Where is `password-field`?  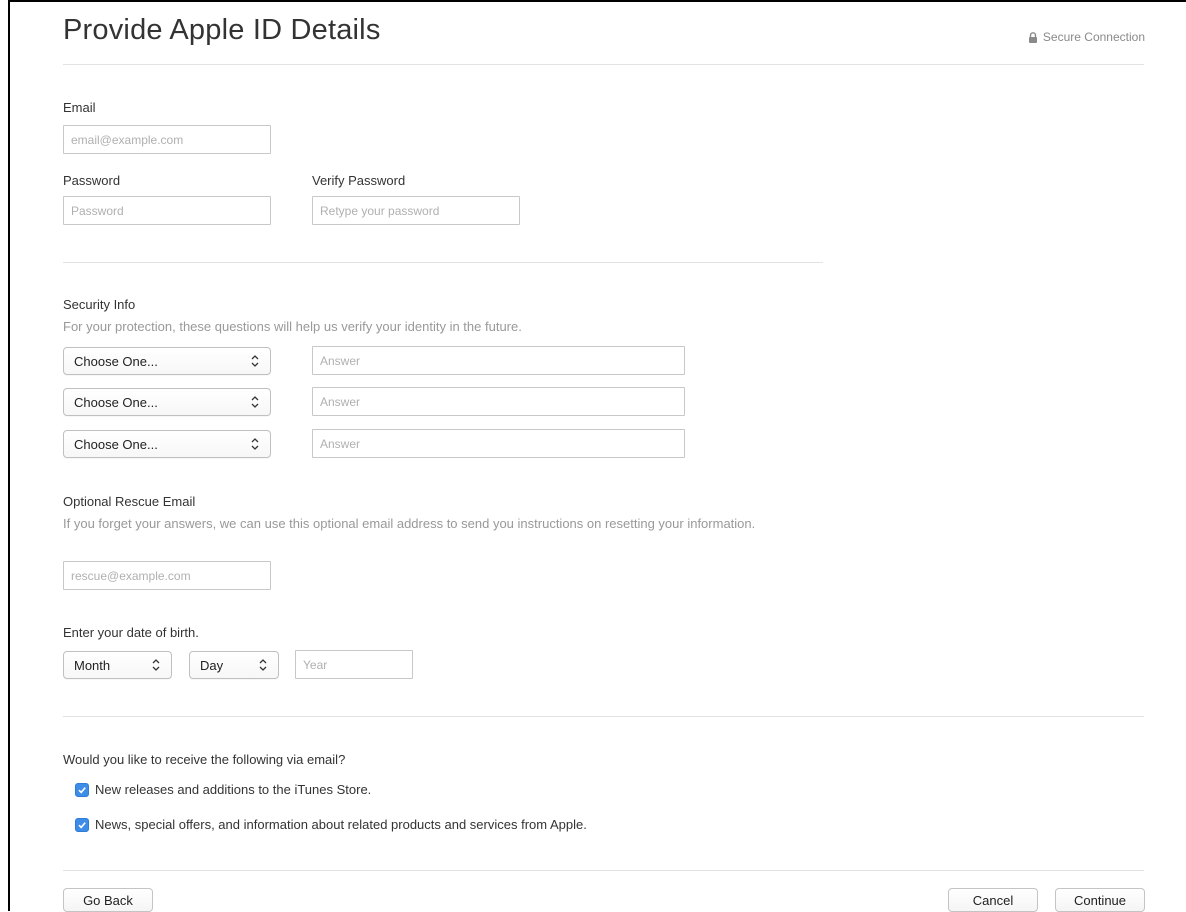 password-field is located at coordinates (167, 210).